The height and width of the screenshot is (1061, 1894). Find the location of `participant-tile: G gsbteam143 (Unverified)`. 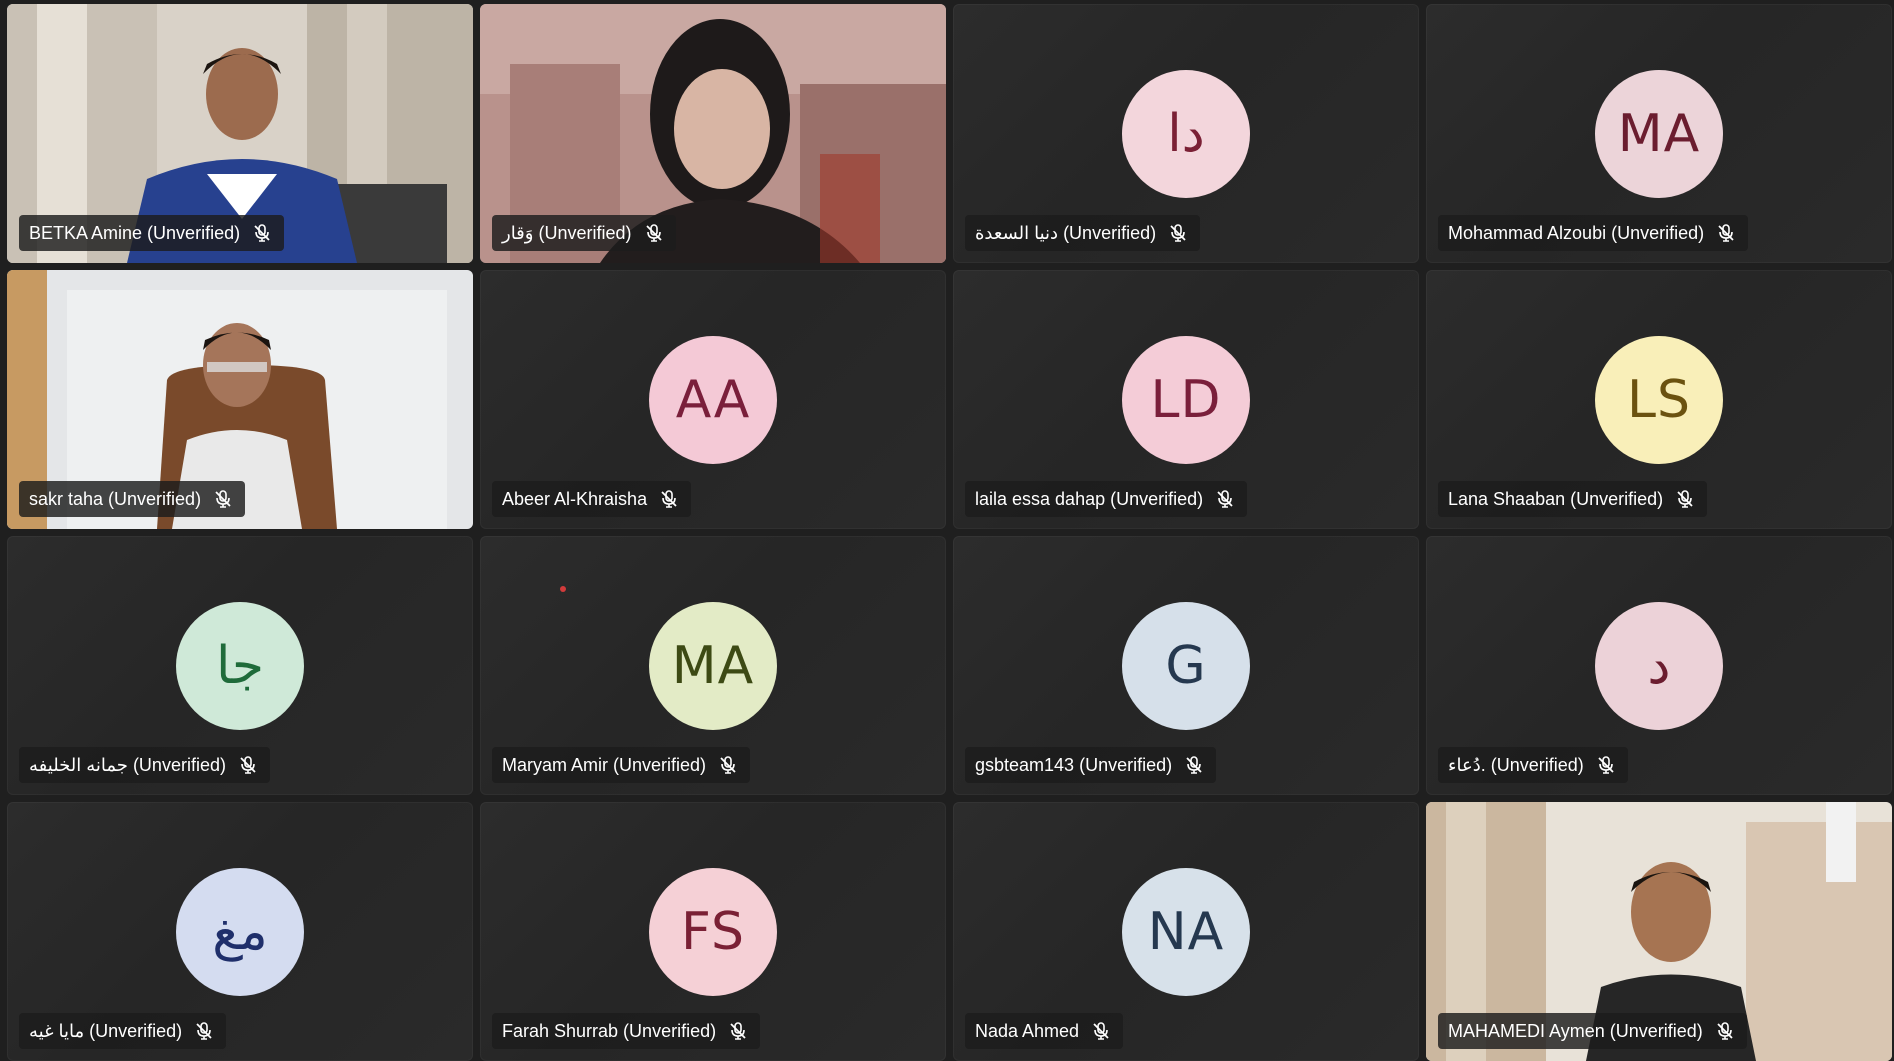

participant-tile: G gsbteam143 (Unverified) is located at coordinates (1186, 665).